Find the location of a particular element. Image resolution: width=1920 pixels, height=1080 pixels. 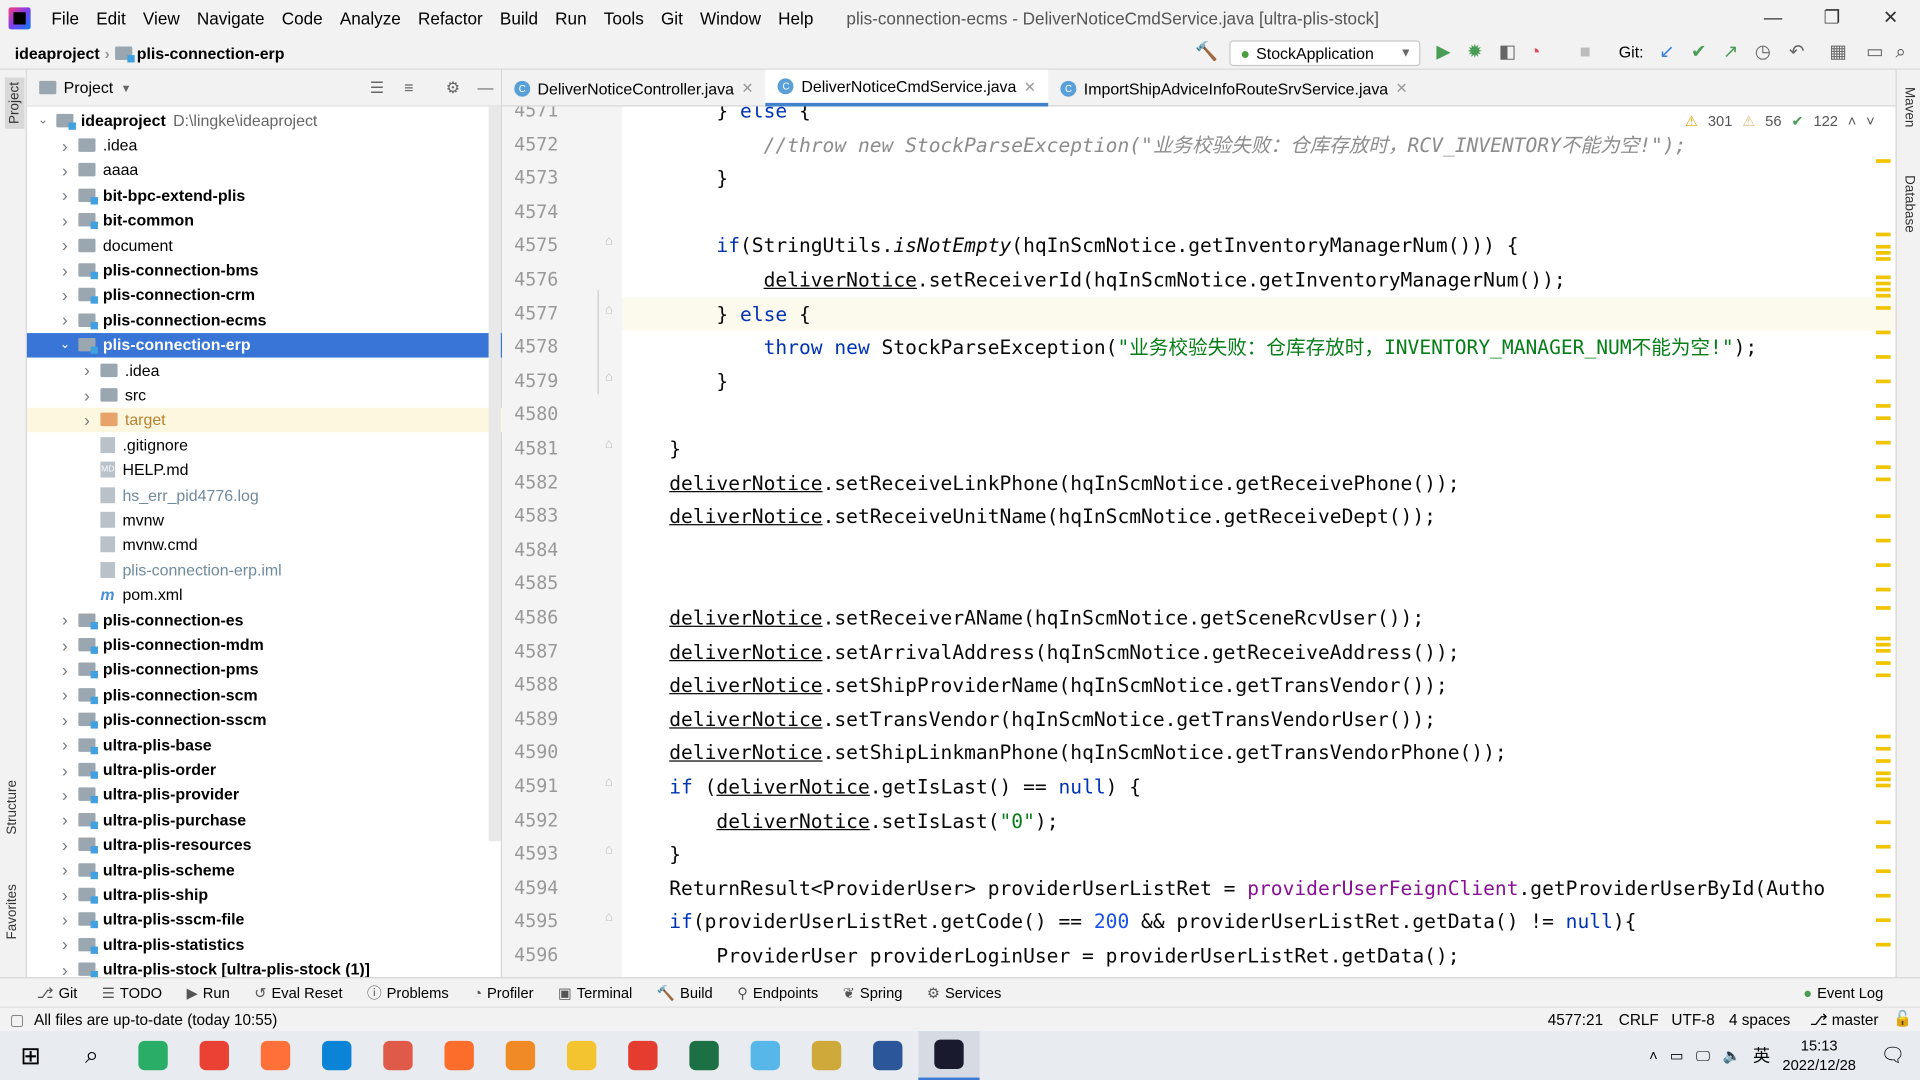

history-icon: ◷ is located at coordinates (1763, 52).